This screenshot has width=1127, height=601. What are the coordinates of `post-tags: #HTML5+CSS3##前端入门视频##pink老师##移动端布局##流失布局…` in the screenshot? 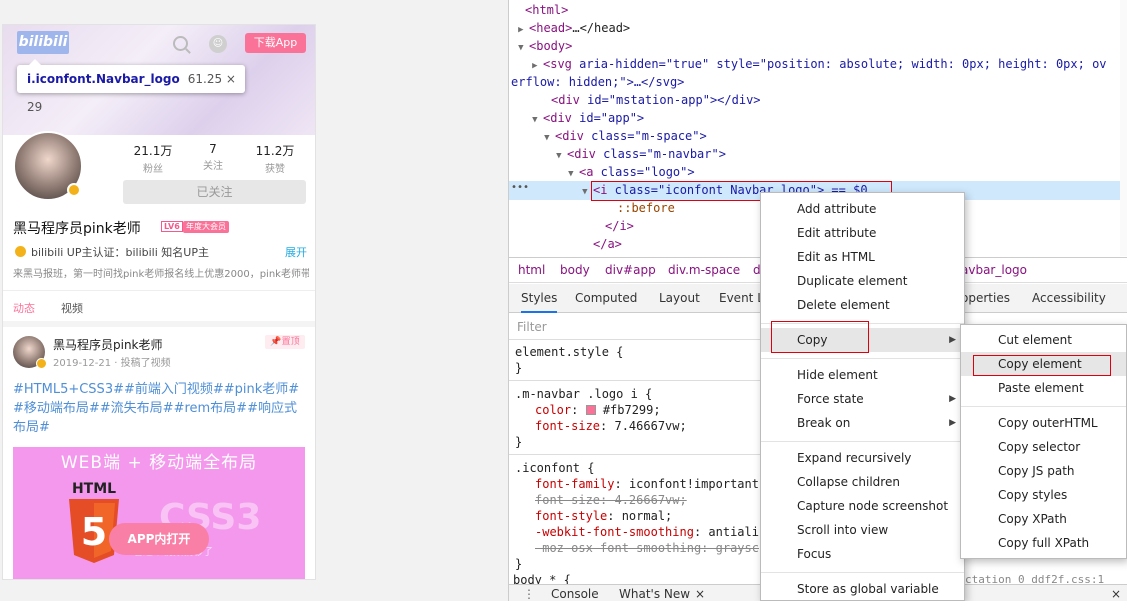 It's located at (161, 408).